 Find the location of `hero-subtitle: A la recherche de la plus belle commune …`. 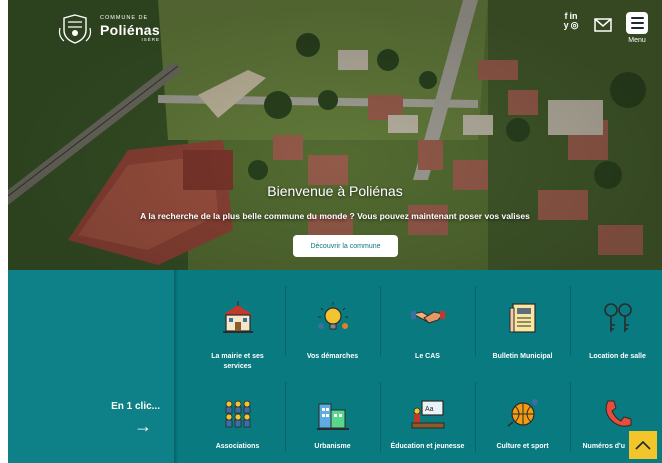

hero-subtitle: A la recherche de la plus belle commune … is located at coordinates (335, 216).